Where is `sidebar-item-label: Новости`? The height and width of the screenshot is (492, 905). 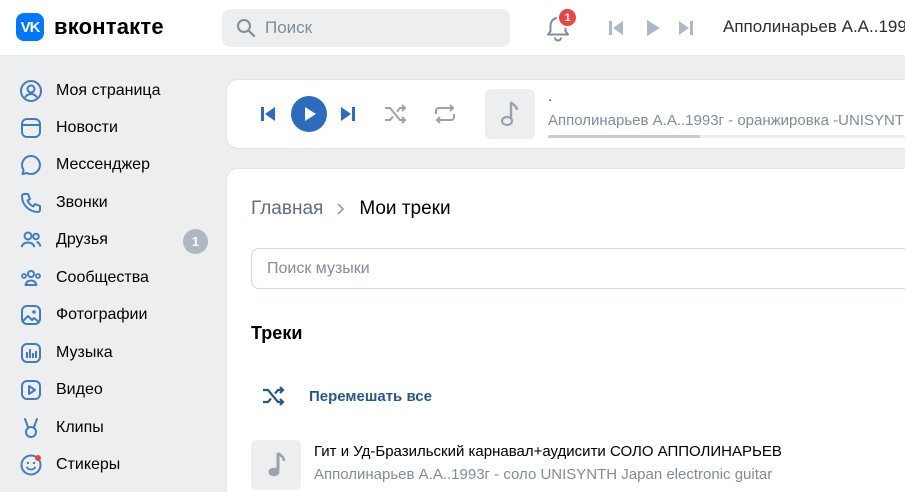 sidebar-item-label: Новости is located at coordinates (87, 127).